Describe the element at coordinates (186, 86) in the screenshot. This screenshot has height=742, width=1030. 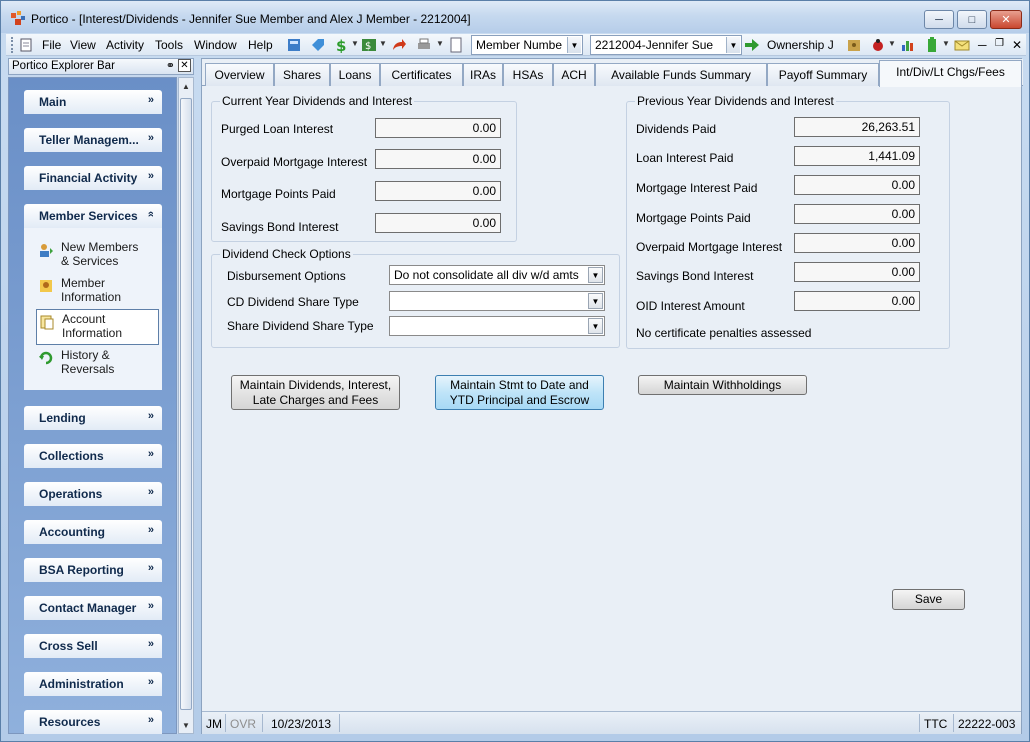
I see `scroll-up-icon: ▲` at that location.